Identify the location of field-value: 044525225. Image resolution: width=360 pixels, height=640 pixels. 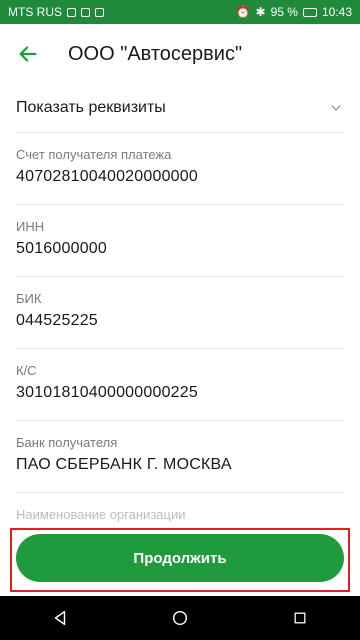
(57, 320).